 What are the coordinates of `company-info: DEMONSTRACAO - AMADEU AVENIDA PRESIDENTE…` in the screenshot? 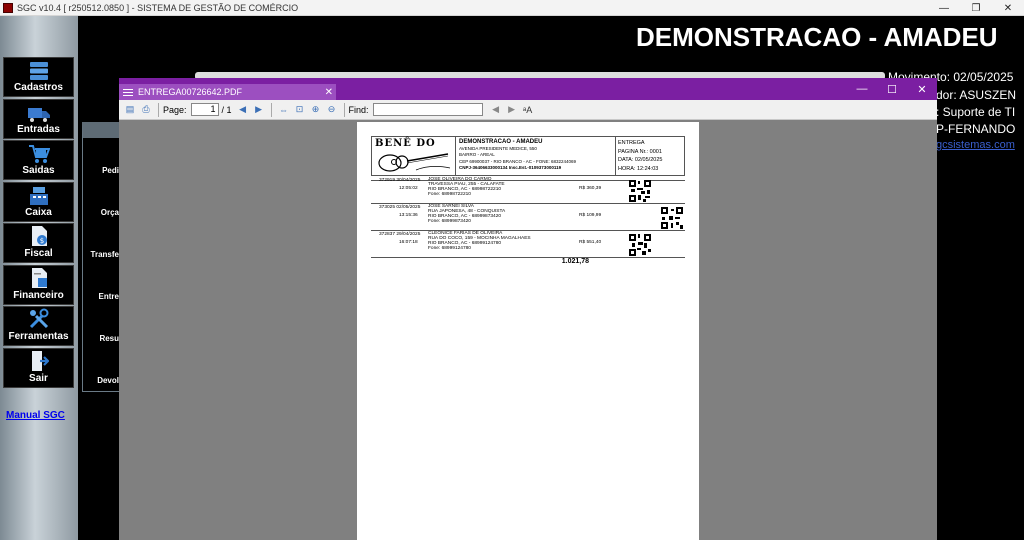 It's located at (536, 155).